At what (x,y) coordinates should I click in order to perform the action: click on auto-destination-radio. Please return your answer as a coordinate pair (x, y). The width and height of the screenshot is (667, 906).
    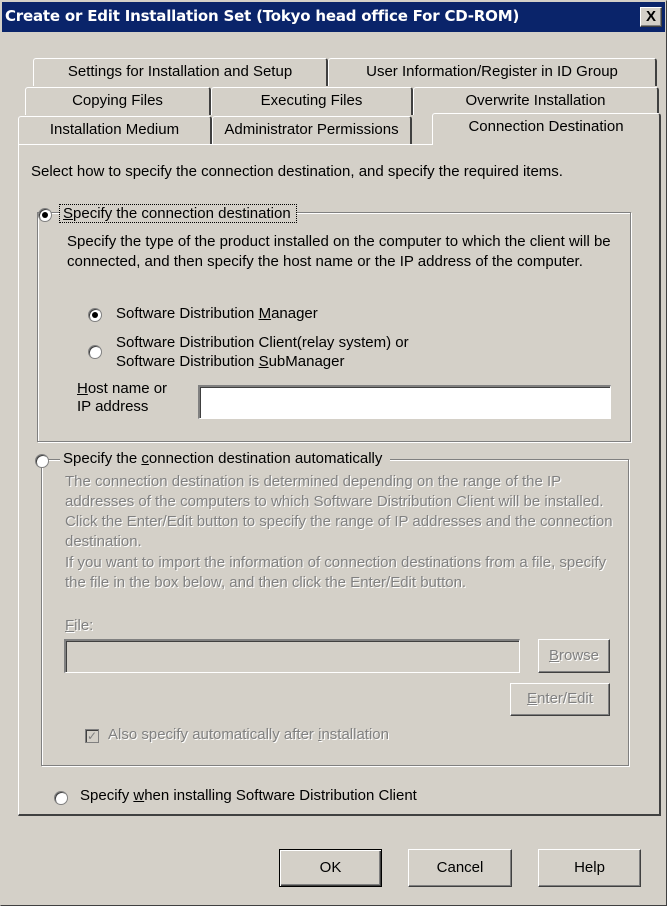
    Looking at the image, I should click on (42, 461).